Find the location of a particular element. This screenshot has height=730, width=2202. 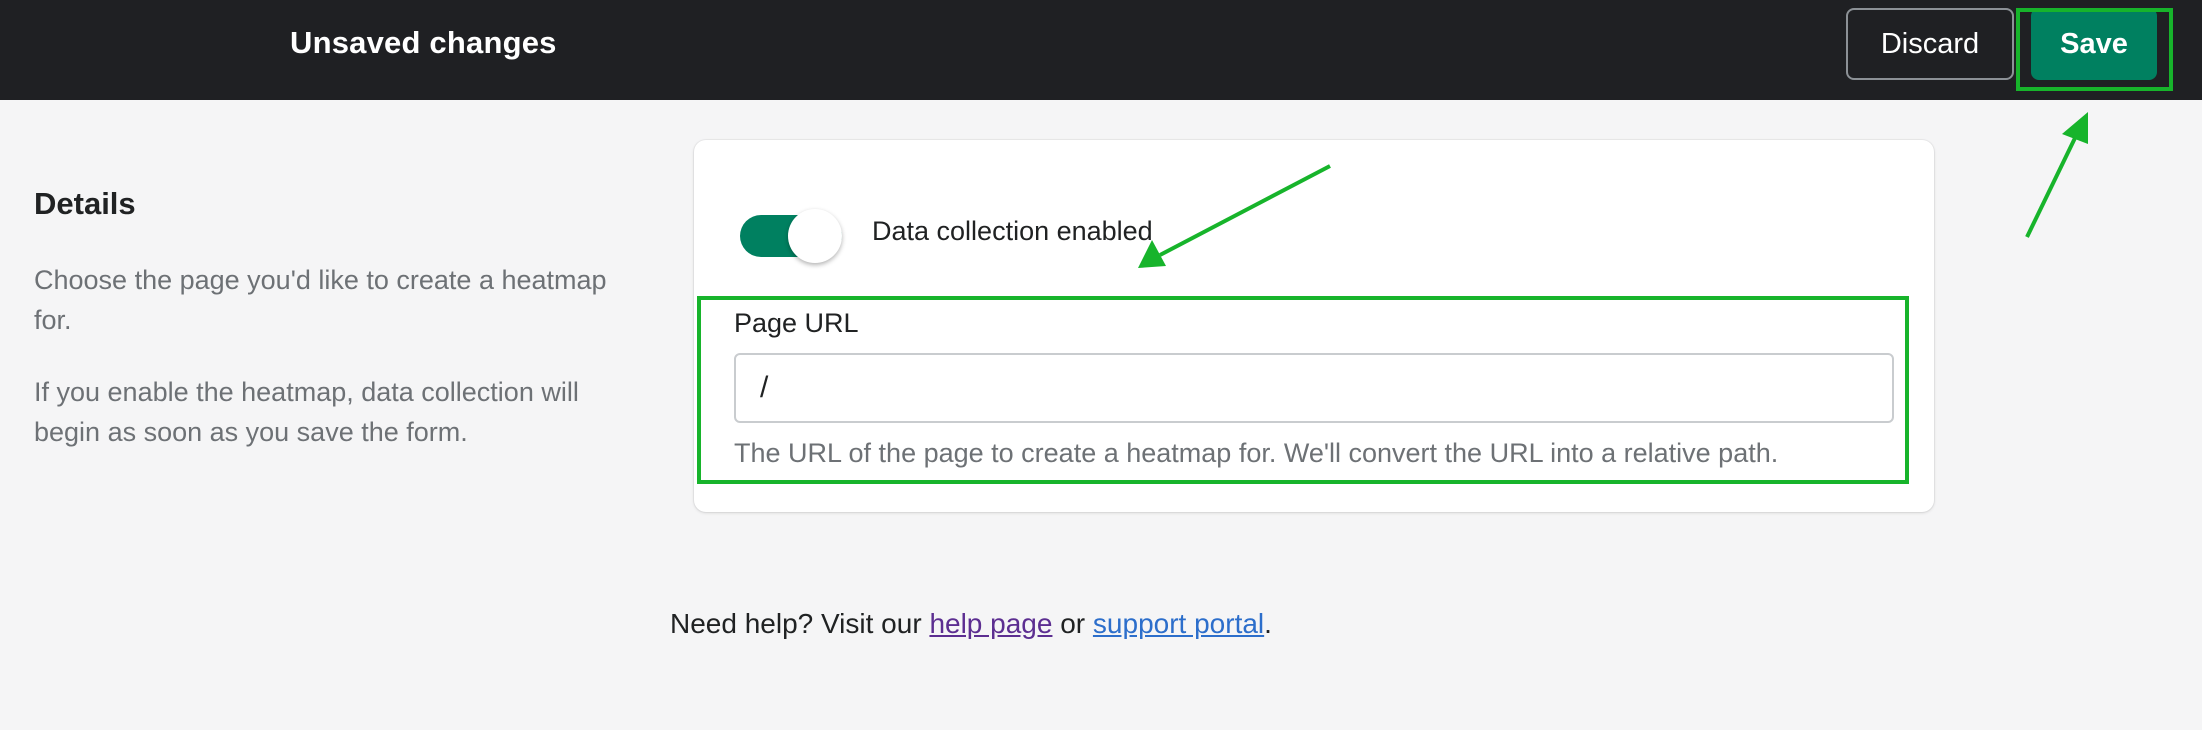

support-portal-link: support portal is located at coordinates (1178, 623).